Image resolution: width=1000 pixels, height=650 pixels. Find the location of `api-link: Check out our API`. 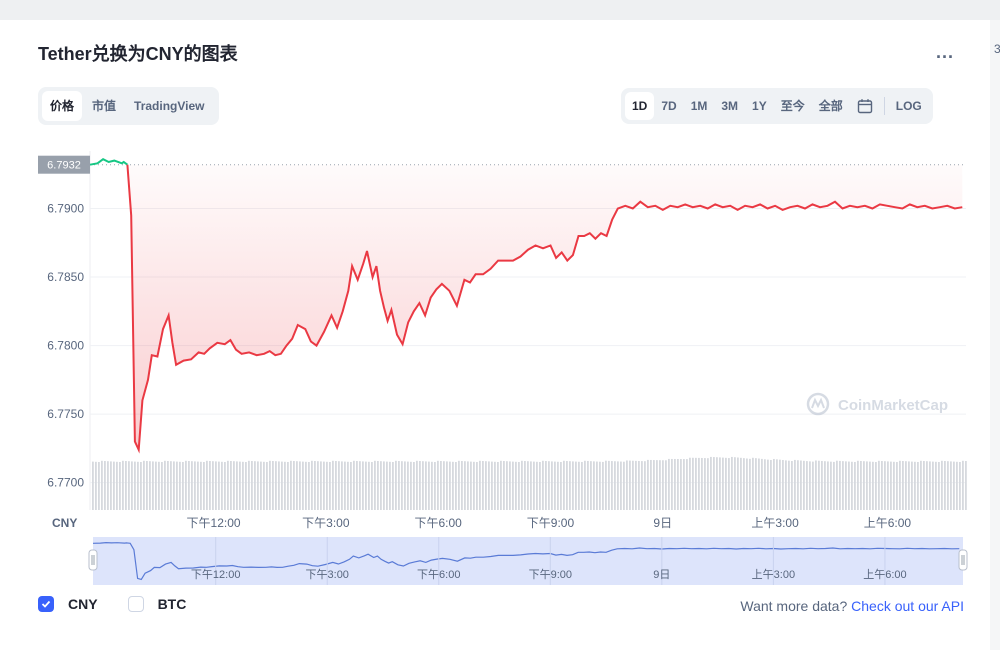

api-link: Check out our API is located at coordinates (907, 606).